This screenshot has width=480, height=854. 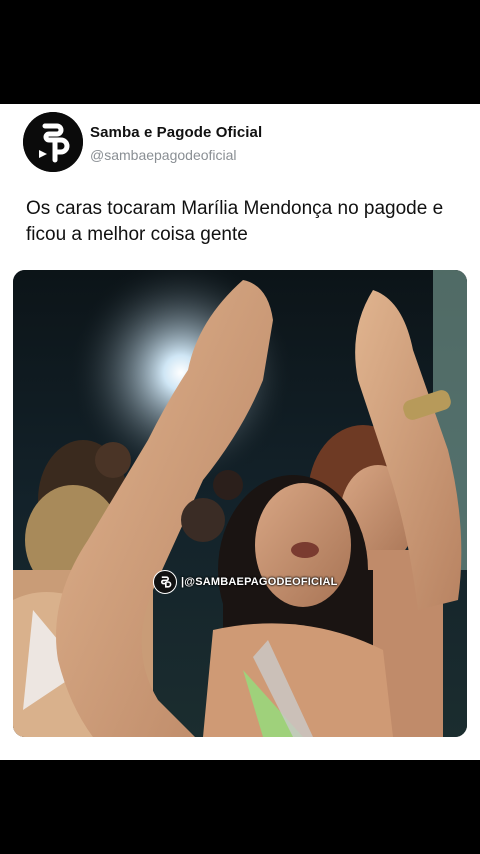 I want to click on media-watermark: |@SAMBAEPAGODEOFICIAL, so click(x=245, y=582).